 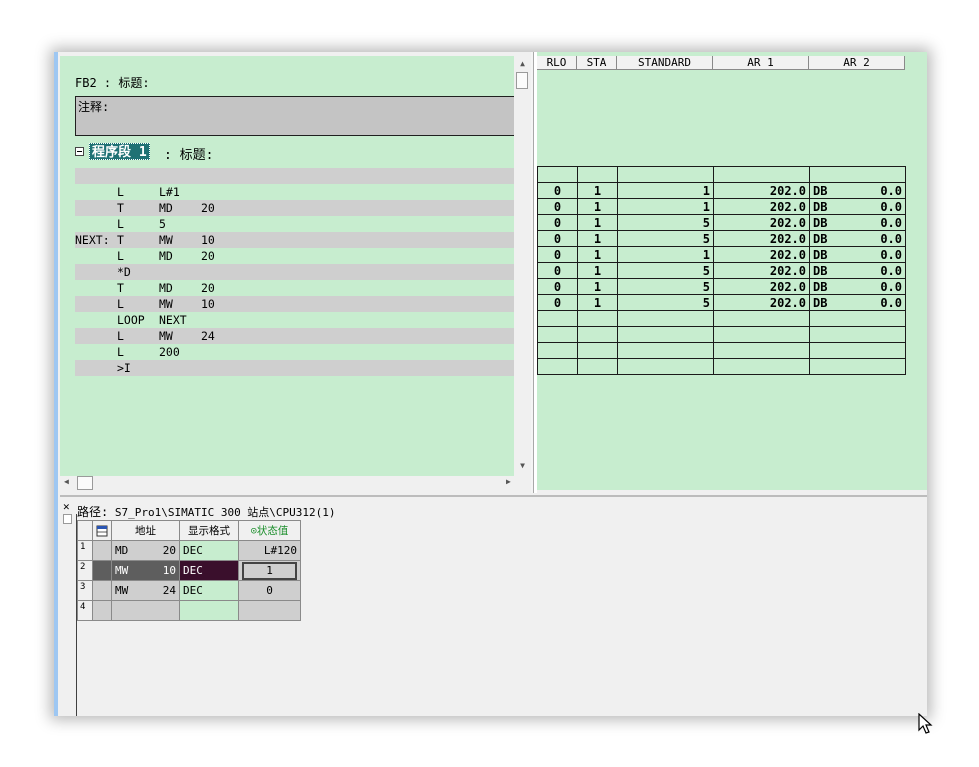 I want to click on code-a1: 200, so click(x=169, y=352).